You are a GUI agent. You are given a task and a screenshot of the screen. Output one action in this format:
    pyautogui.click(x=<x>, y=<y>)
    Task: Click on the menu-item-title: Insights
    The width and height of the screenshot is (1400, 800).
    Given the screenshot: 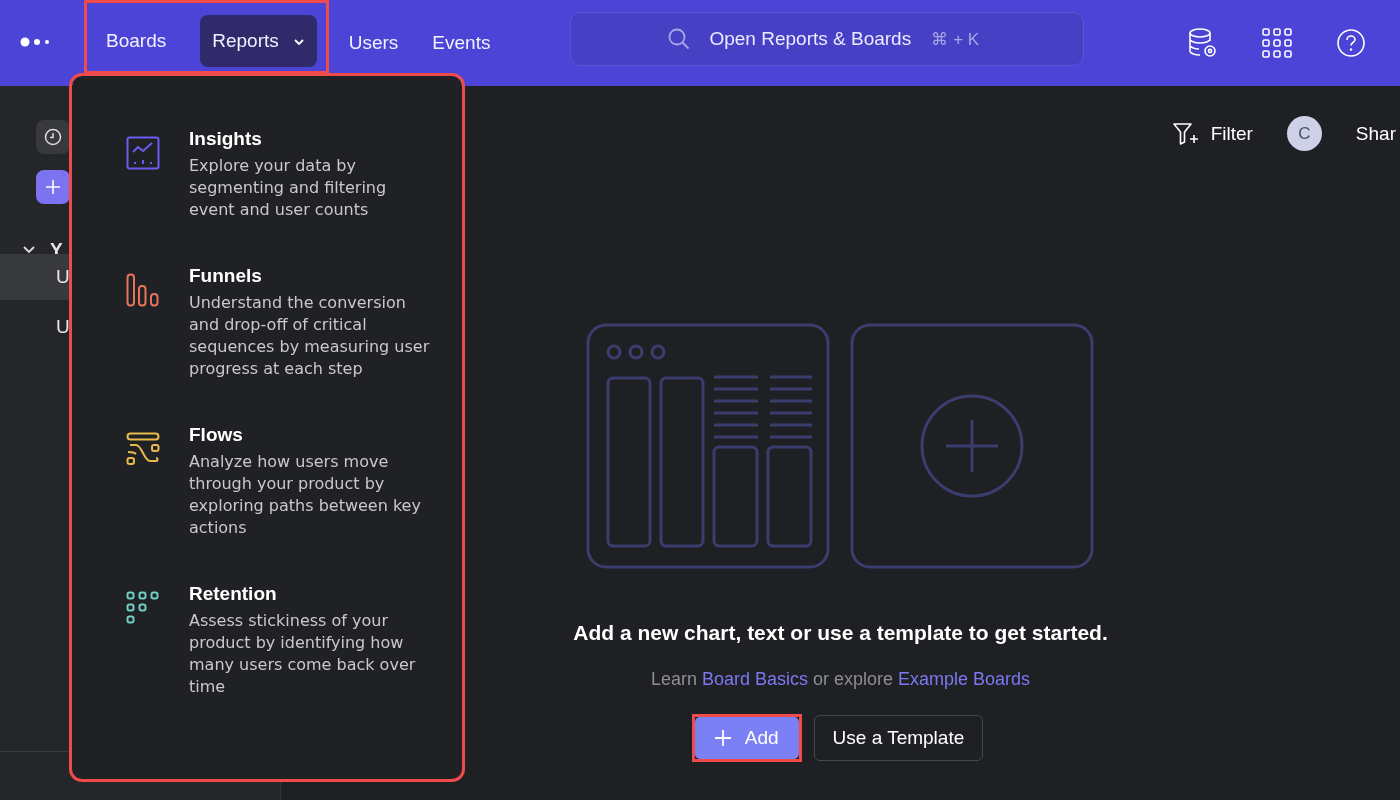 What is the action you would take?
    pyautogui.click(x=226, y=139)
    